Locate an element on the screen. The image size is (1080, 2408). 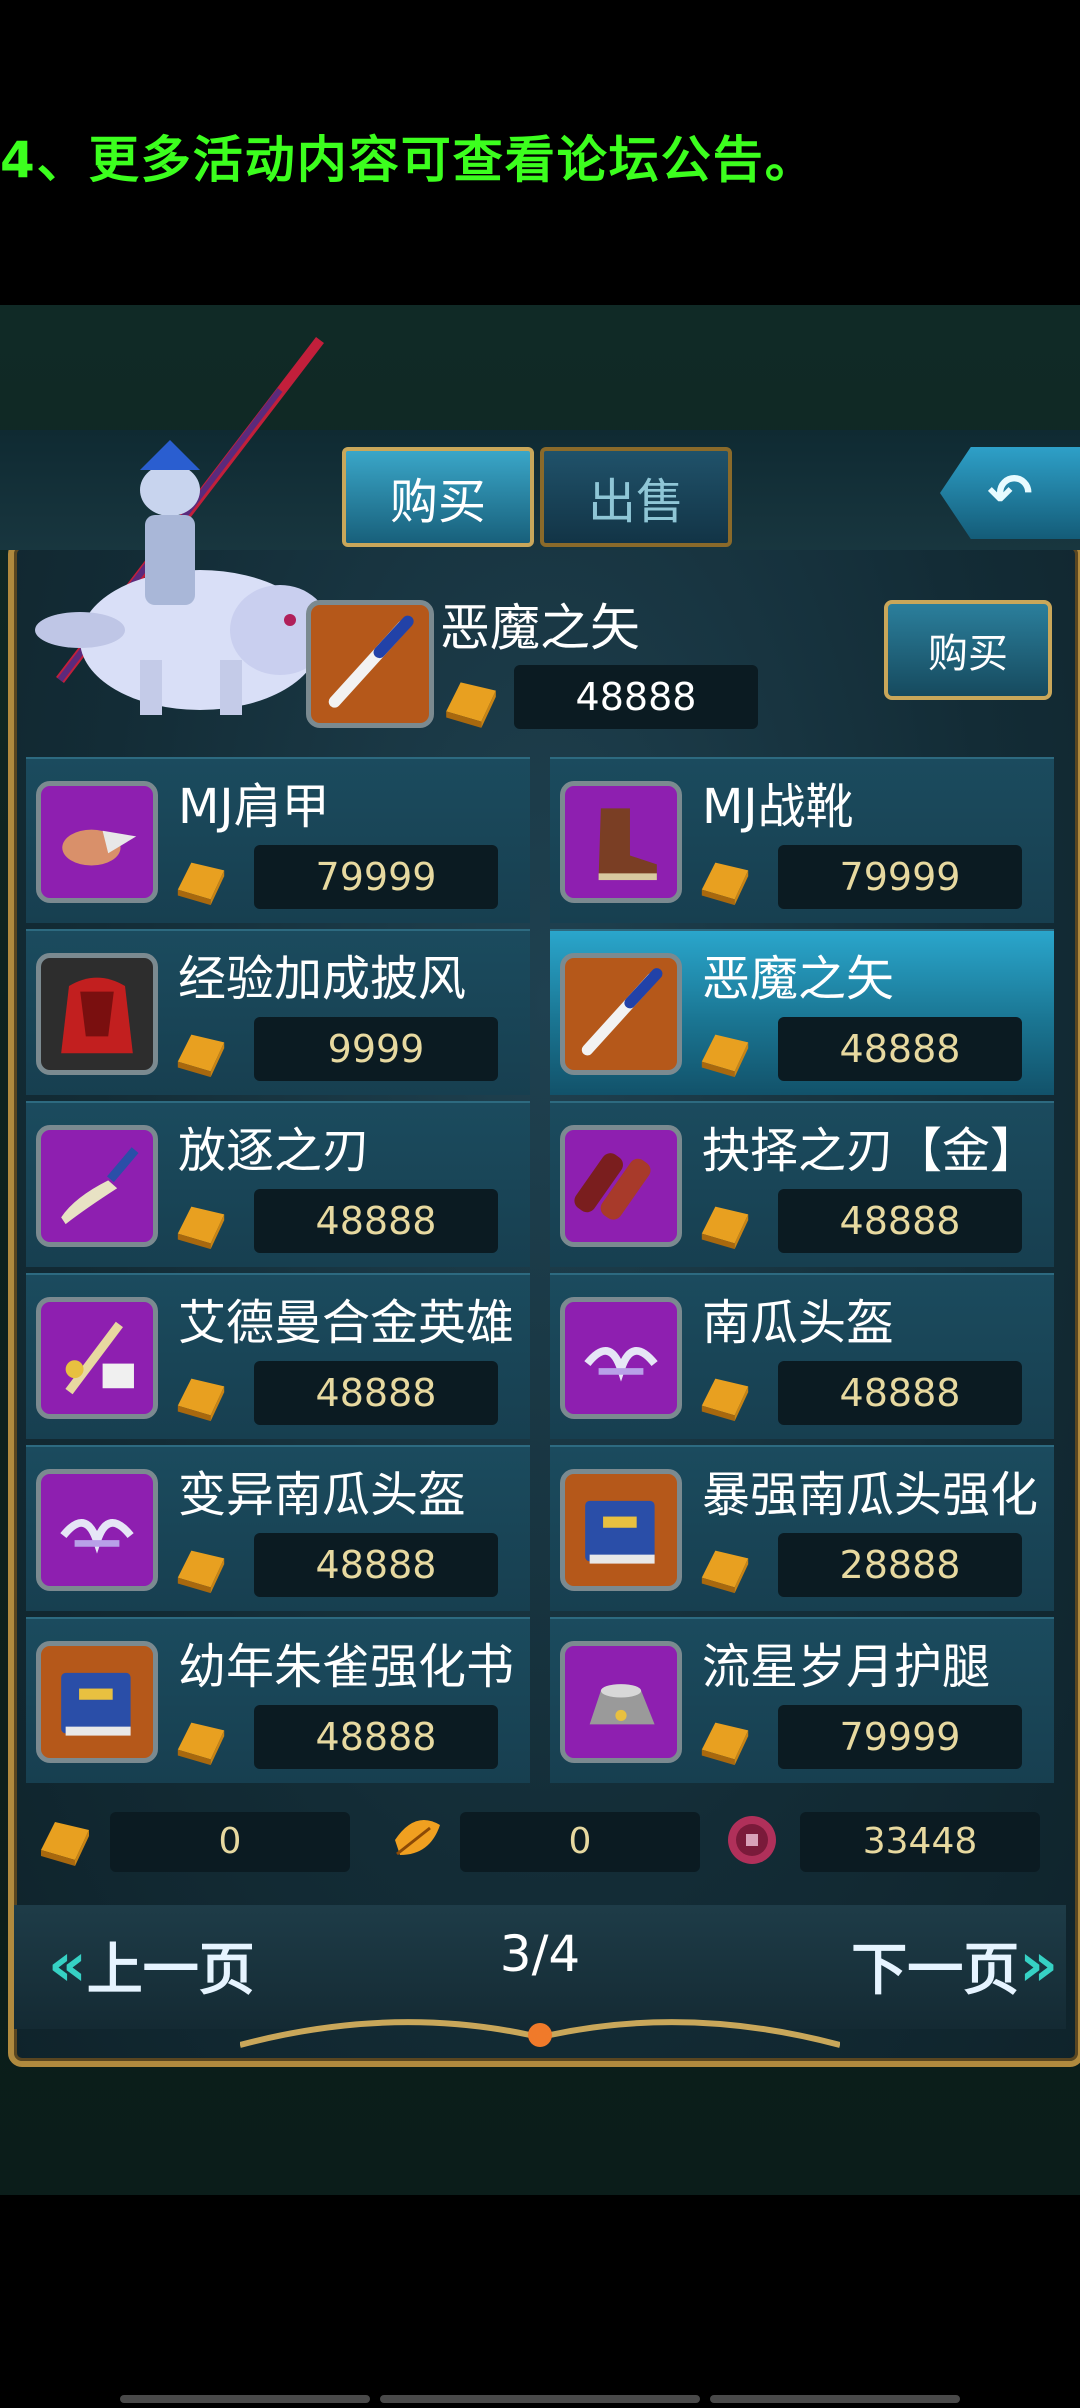
shoulder-armor-icon is located at coordinates (99, 847).